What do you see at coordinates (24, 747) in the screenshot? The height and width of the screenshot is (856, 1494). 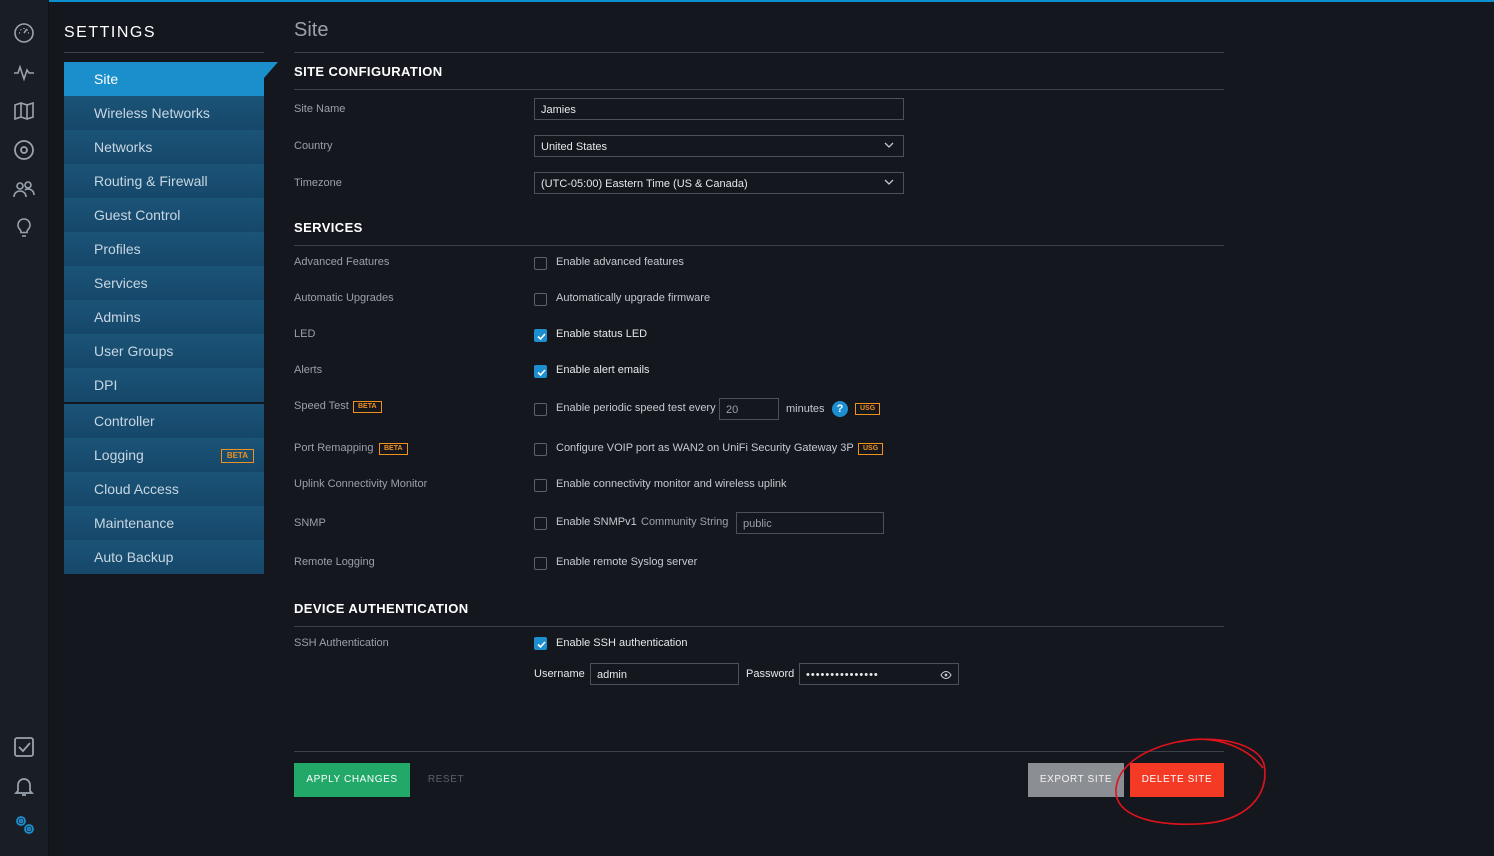 I see `tasks-icon` at bounding box center [24, 747].